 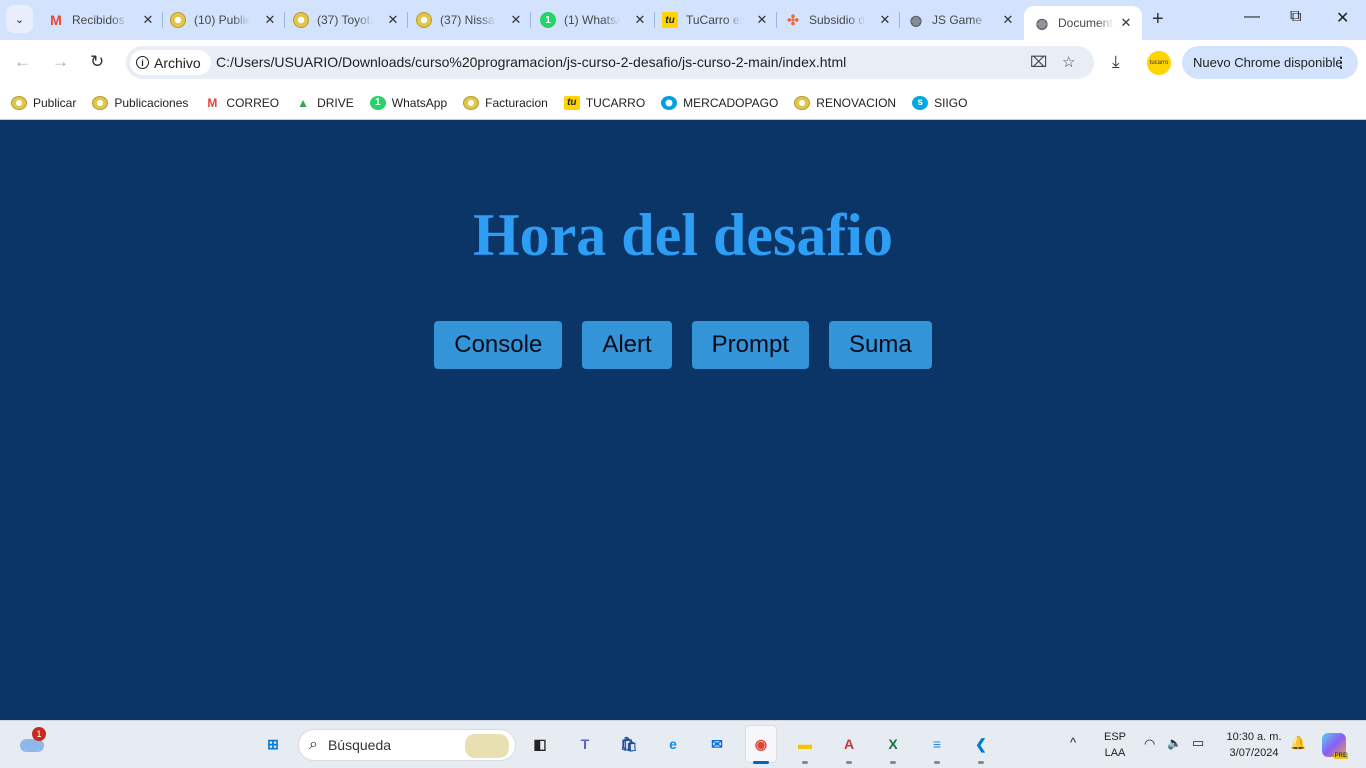 What do you see at coordinates (498, 345) in the screenshot?
I see `console-button: Console` at bounding box center [498, 345].